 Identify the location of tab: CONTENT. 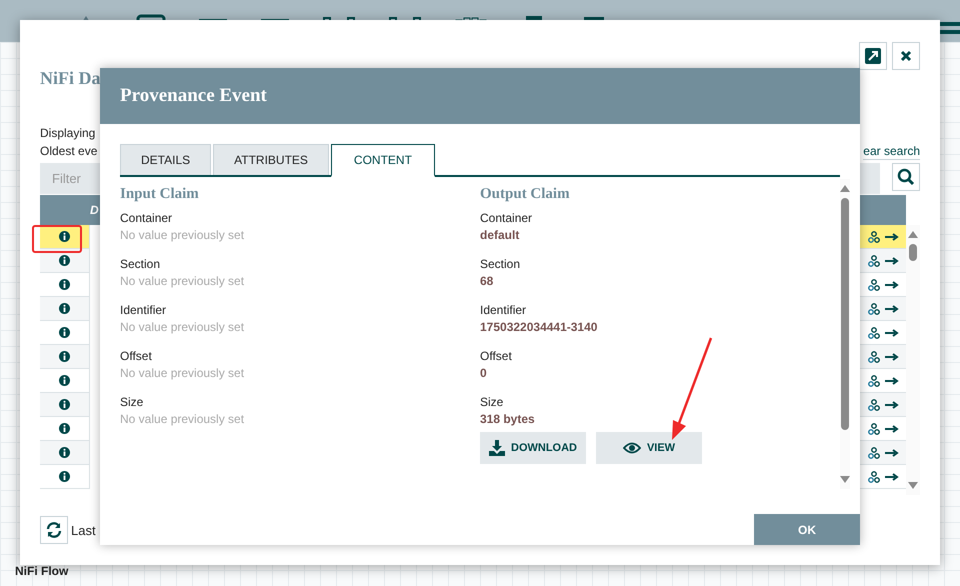
(382, 160).